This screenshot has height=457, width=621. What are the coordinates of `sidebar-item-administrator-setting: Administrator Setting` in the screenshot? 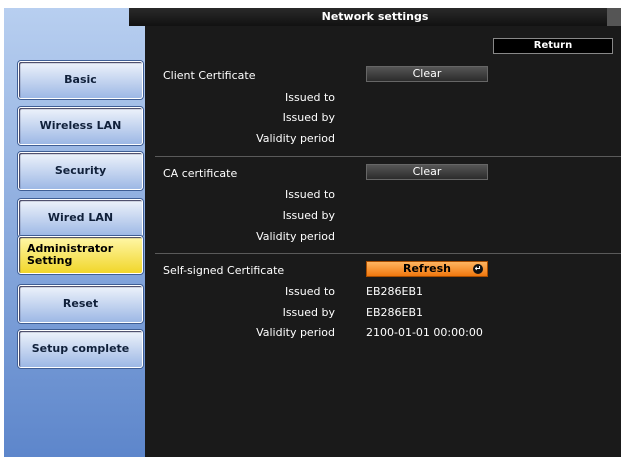 It's located at (80, 255).